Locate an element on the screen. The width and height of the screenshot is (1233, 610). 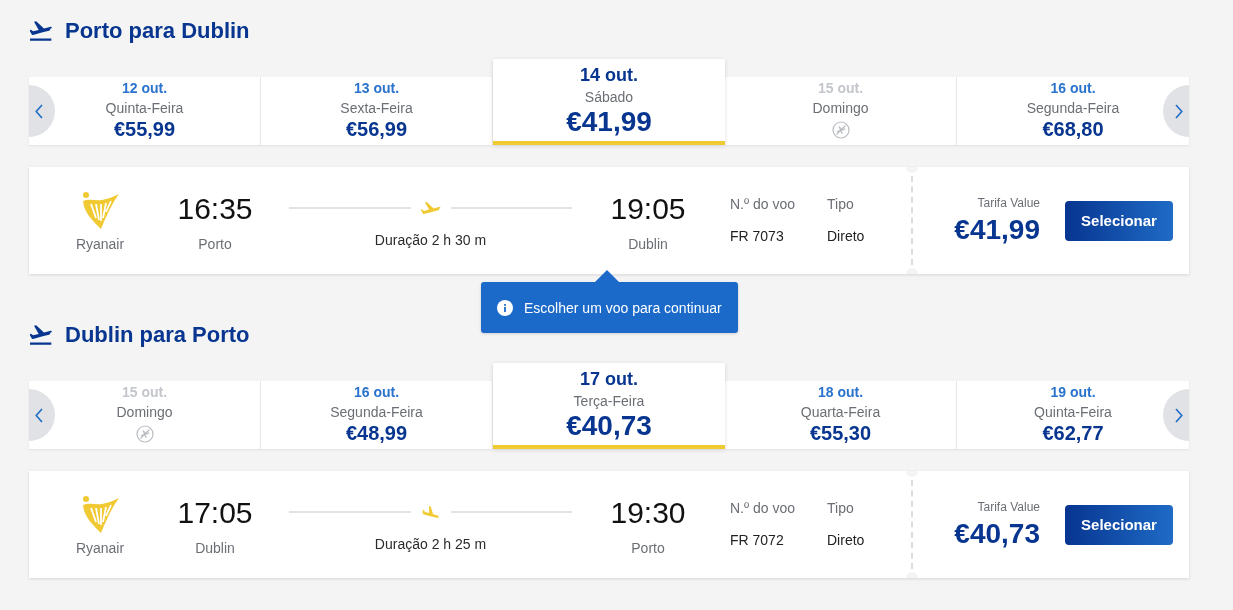
date-tab: 17 out. Terça-Feira €40,73 is located at coordinates (609, 406).